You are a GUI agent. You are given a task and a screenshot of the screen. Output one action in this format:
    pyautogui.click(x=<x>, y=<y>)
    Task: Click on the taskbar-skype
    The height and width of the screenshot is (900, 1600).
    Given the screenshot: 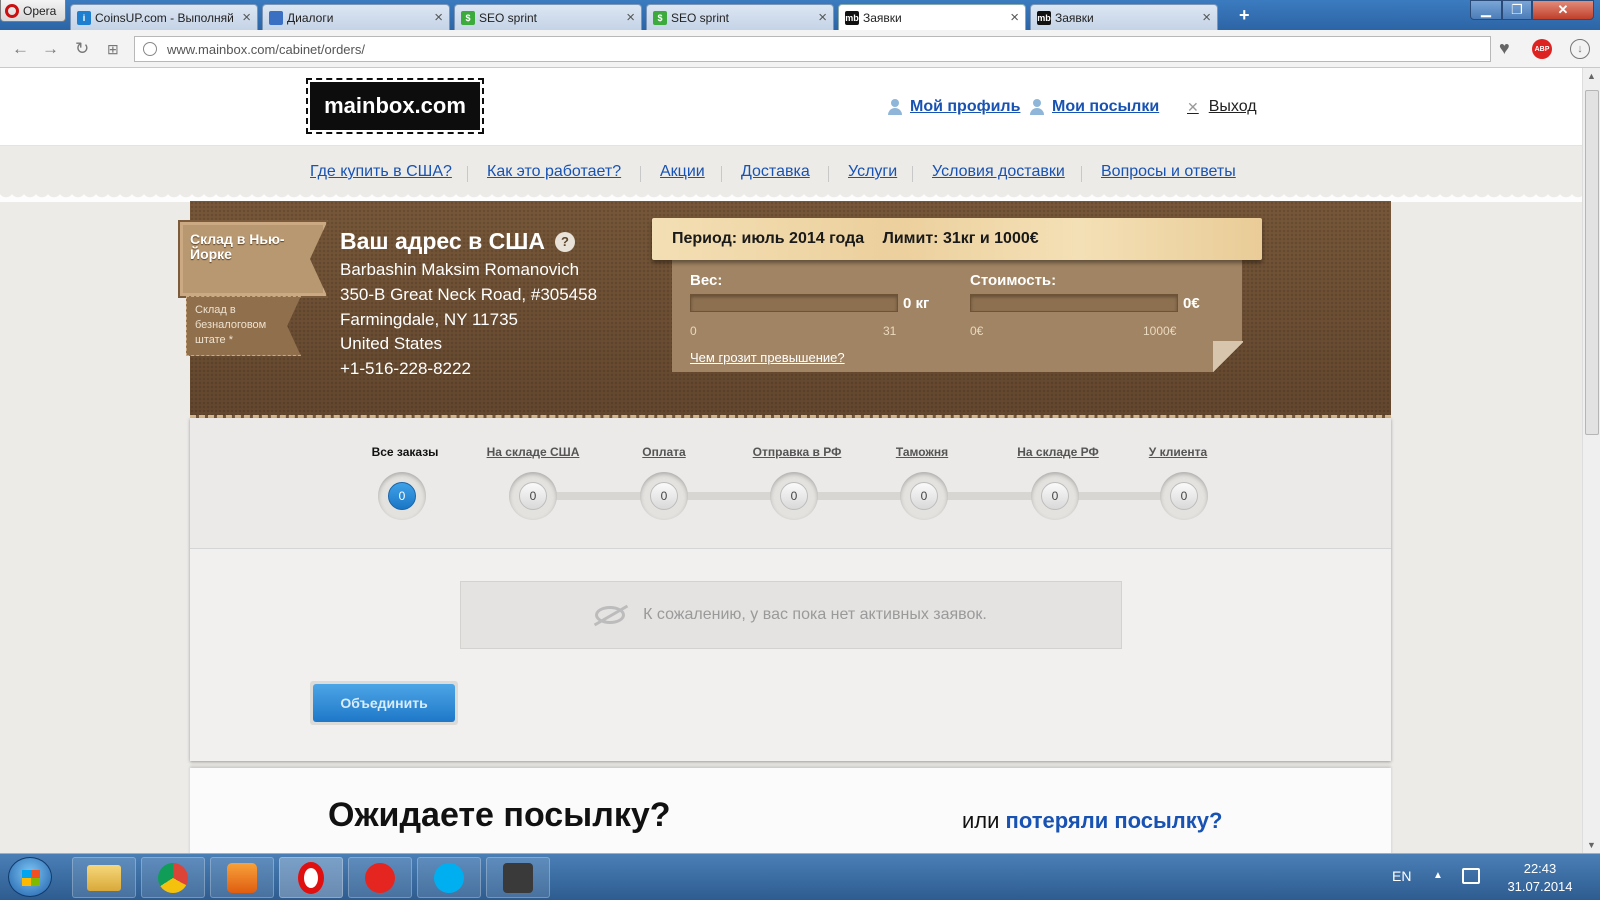 What is the action you would take?
    pyautogui.click(x=449, y=877)
    